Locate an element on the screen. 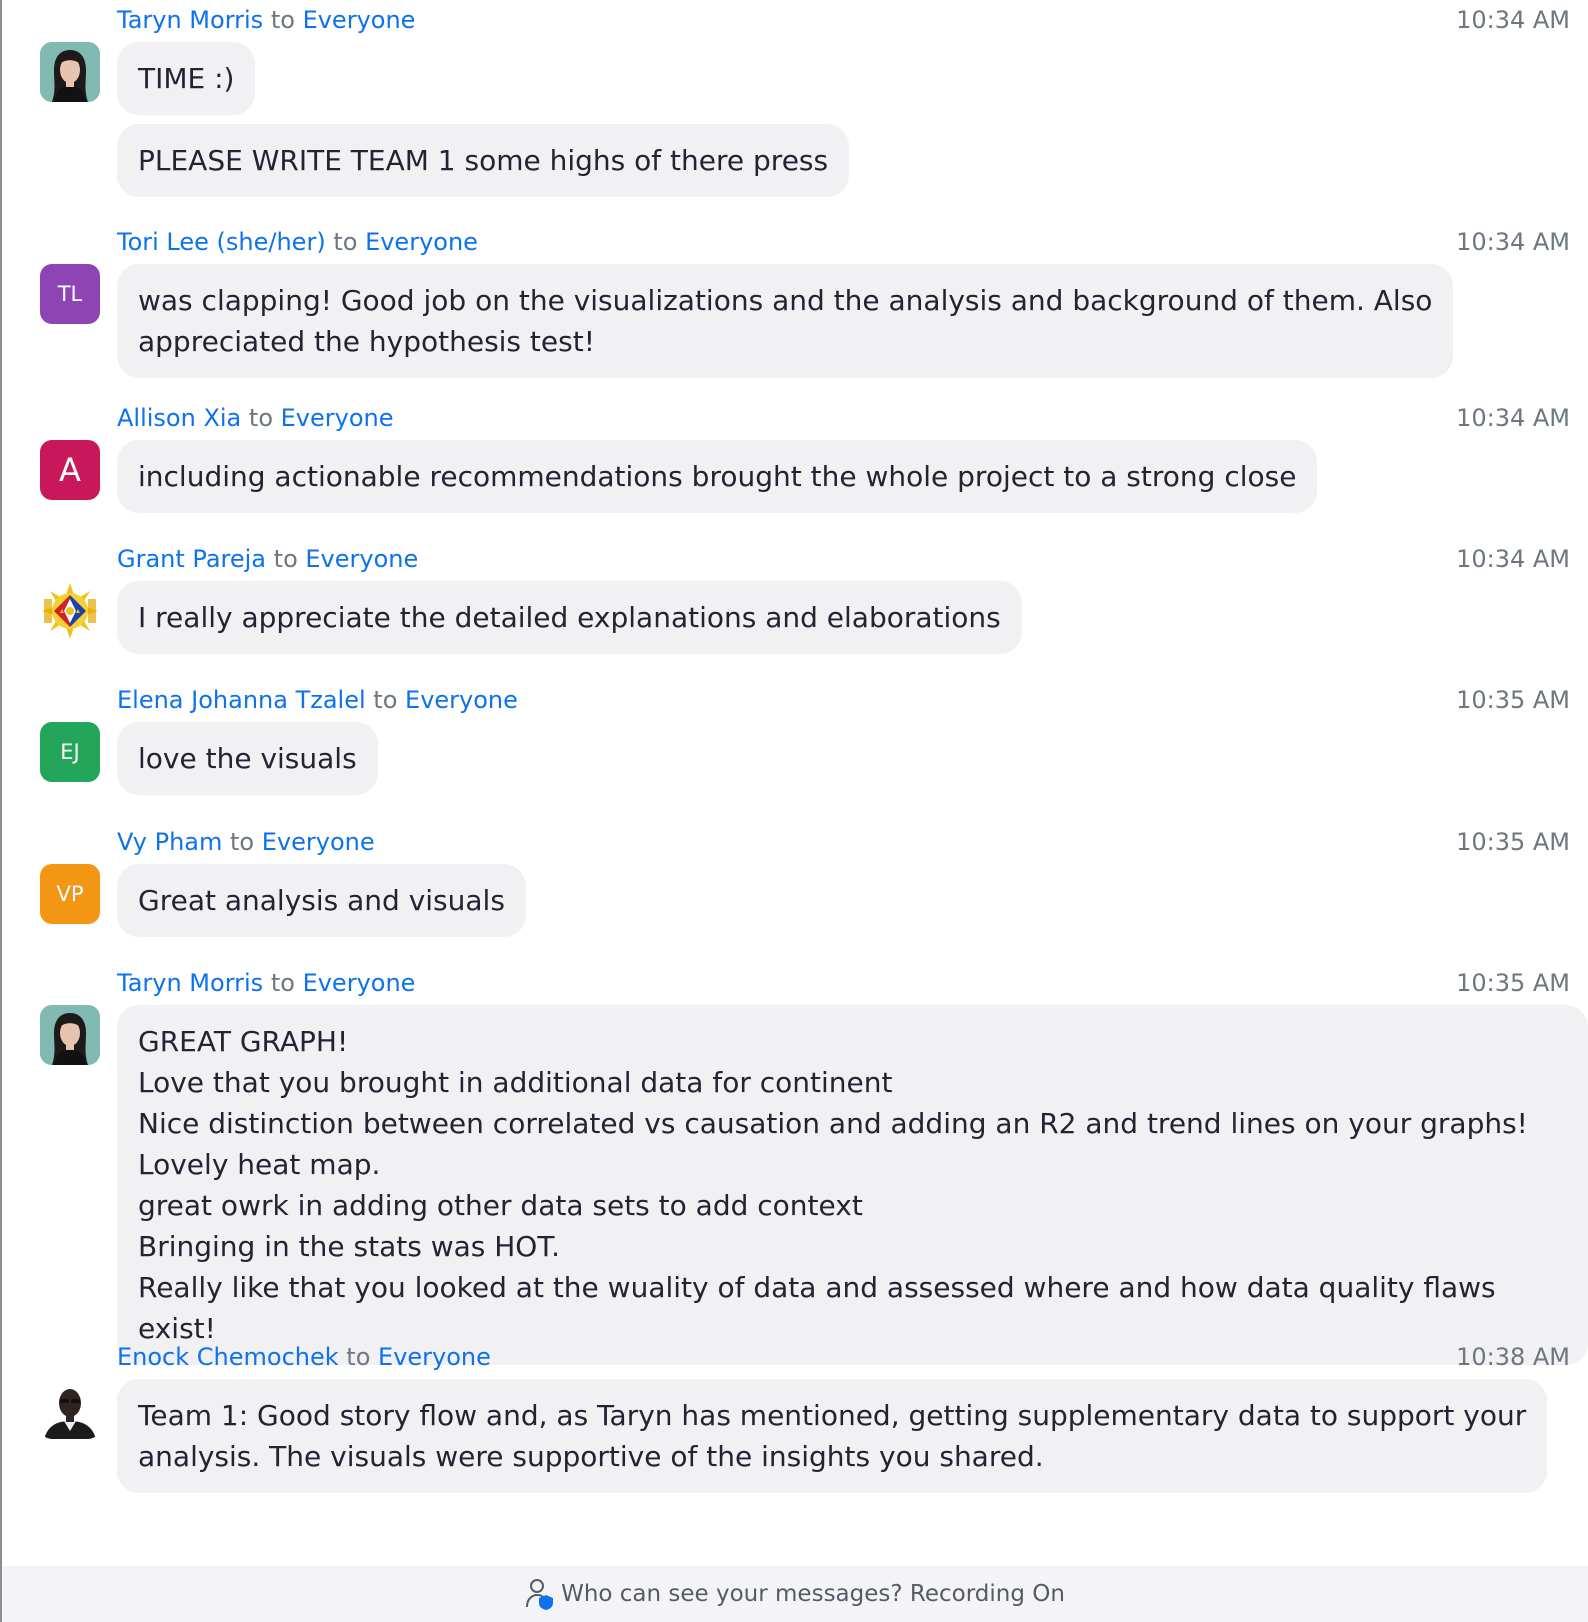  avatar-initials: EJ is located at coordinates (70, 752).